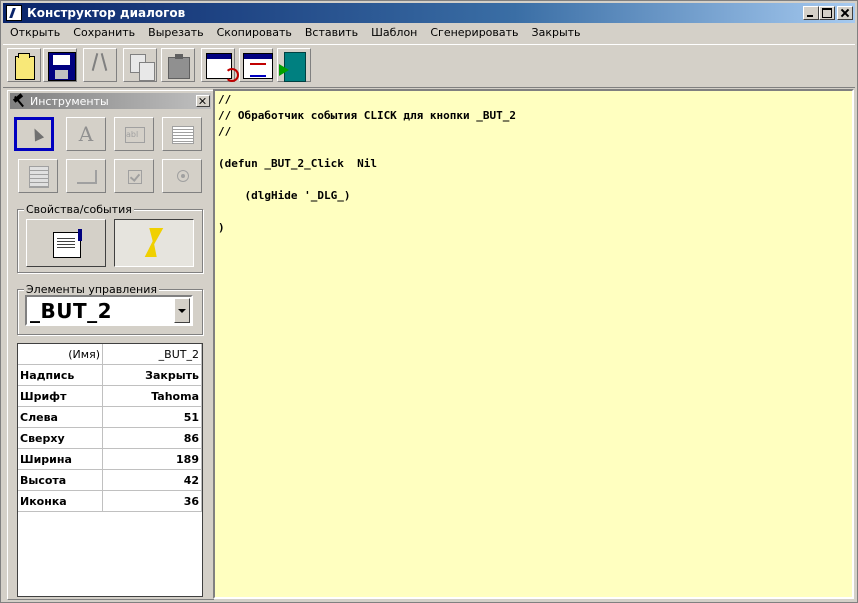  What do you see at coordinates (60, 459) in the screenshot?
I see `property-key: Ширина` at bounding box center [60, 459].